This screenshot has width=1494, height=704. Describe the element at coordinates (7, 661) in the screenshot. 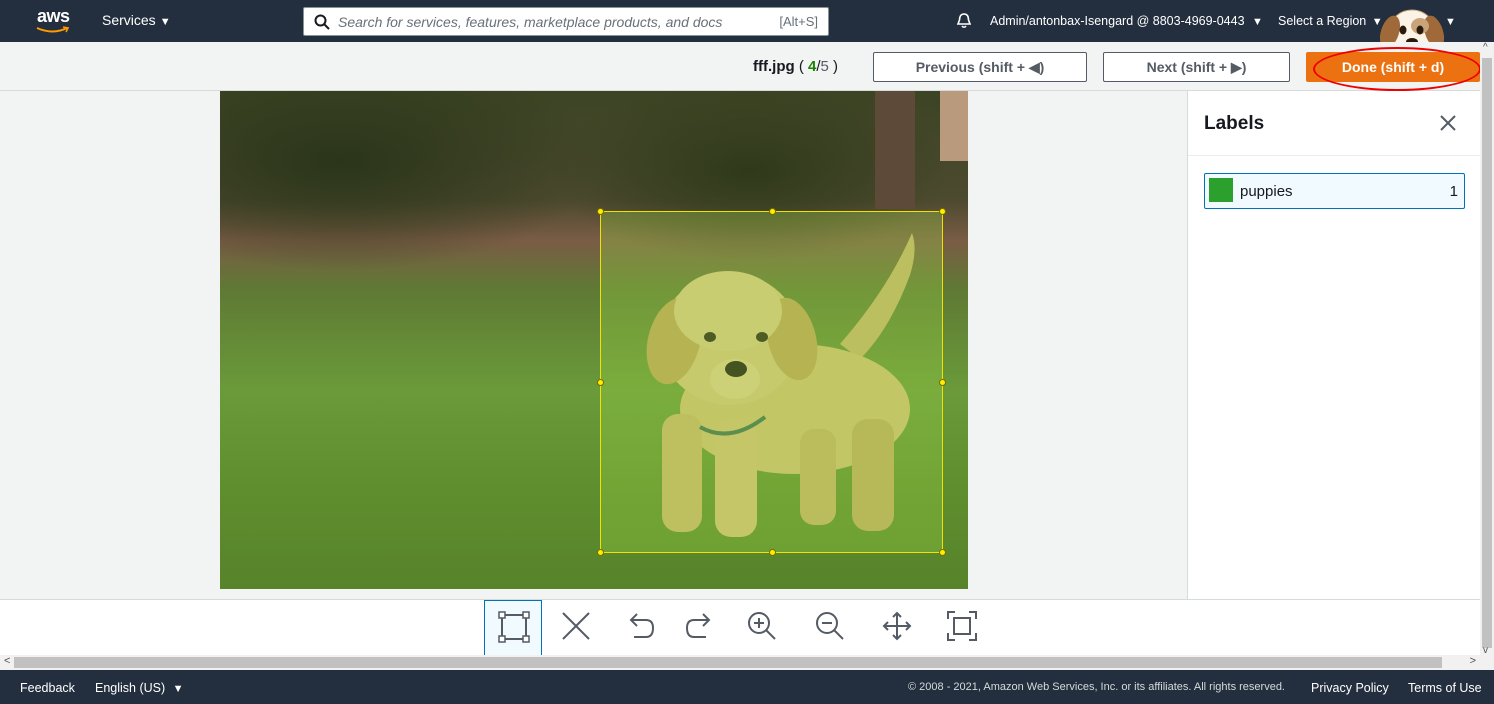

I see `scroll-left-icon: <` at that location.